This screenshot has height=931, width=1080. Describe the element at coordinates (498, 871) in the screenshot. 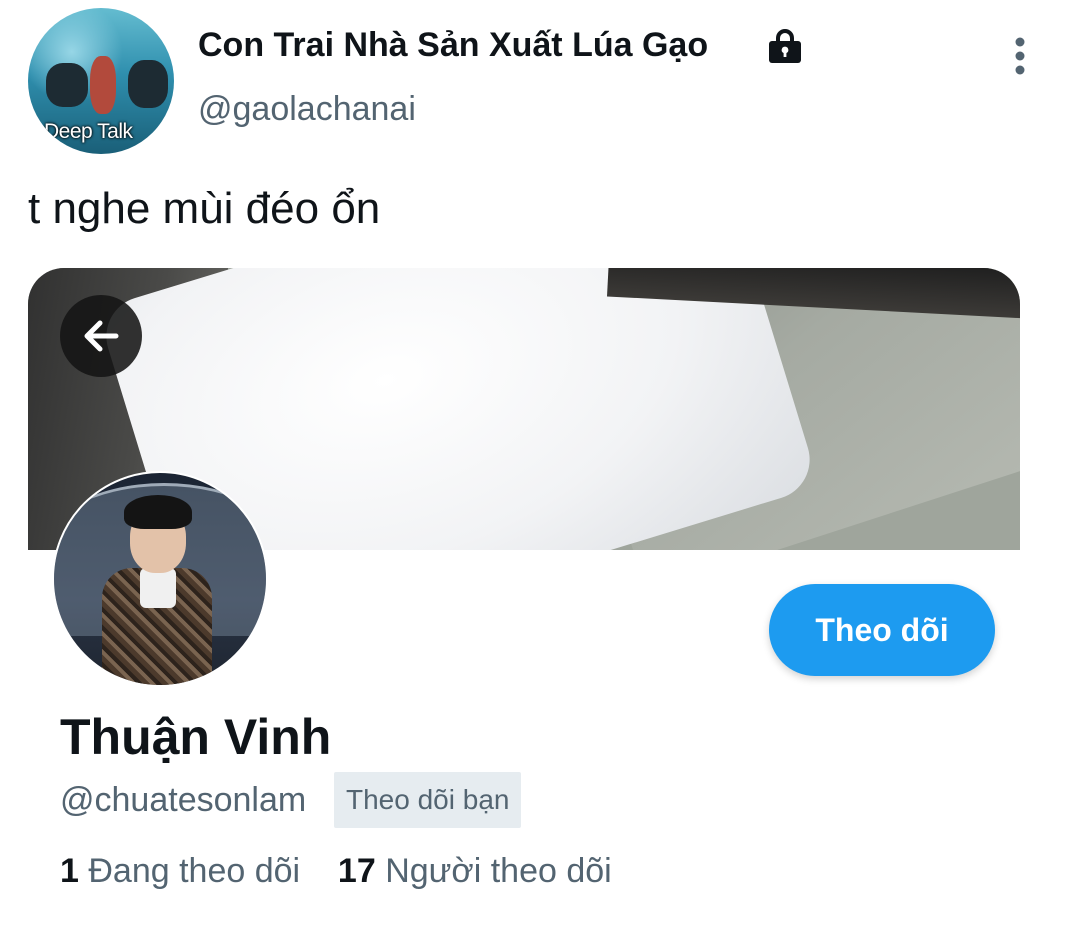

I see `followers-label: Người theo dõi` at that location.